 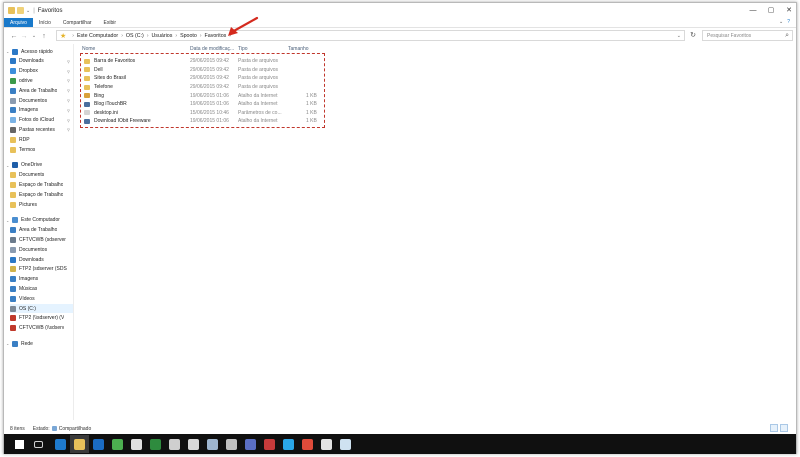 I want to click on nav-item: Downloads, so click(x=41, y=259).